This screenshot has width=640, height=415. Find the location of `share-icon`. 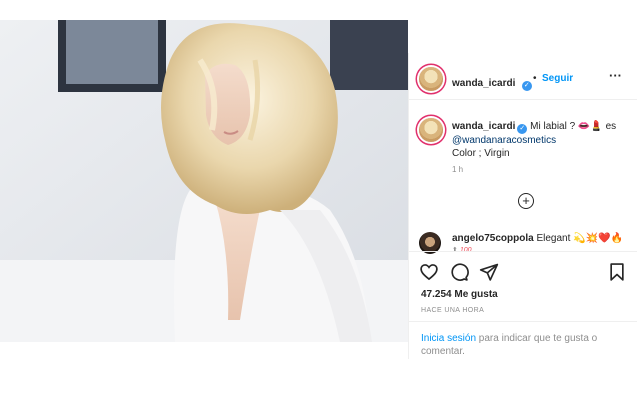

share-icon is located at coordinates (489, 272).